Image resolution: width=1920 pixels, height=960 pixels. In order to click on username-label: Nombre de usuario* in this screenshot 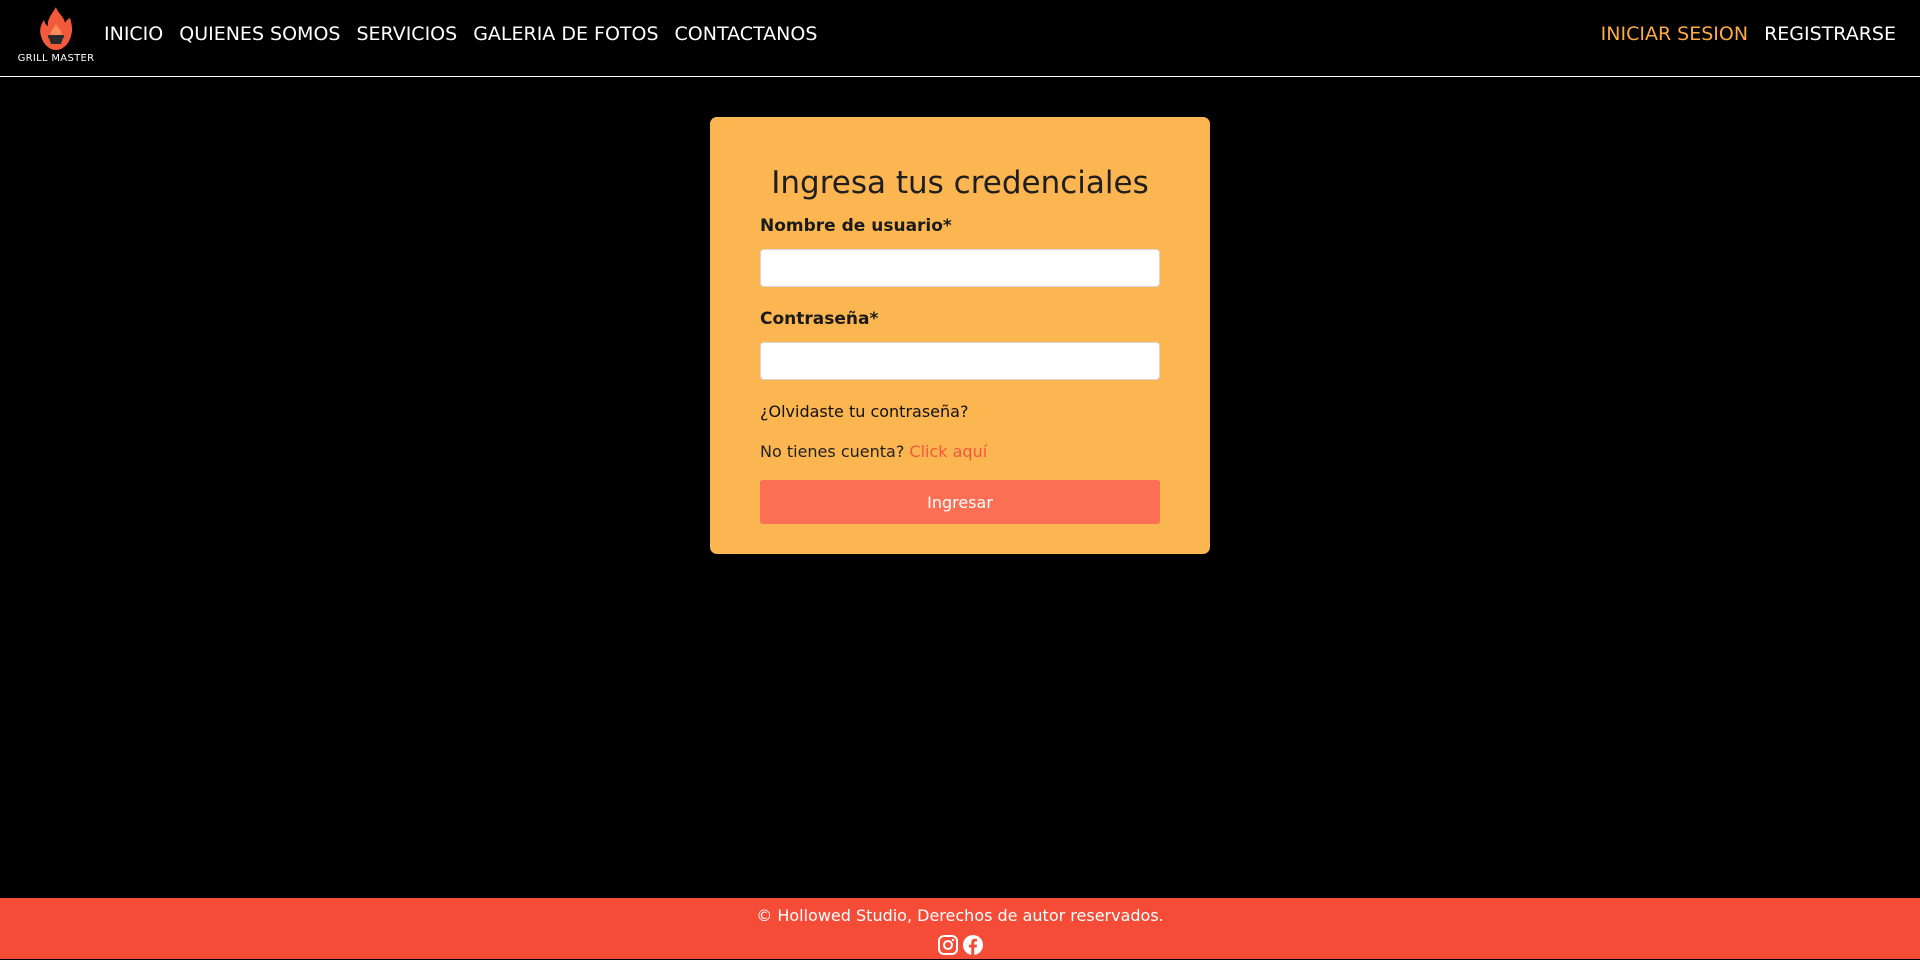, I will do `click(856, 226)`.